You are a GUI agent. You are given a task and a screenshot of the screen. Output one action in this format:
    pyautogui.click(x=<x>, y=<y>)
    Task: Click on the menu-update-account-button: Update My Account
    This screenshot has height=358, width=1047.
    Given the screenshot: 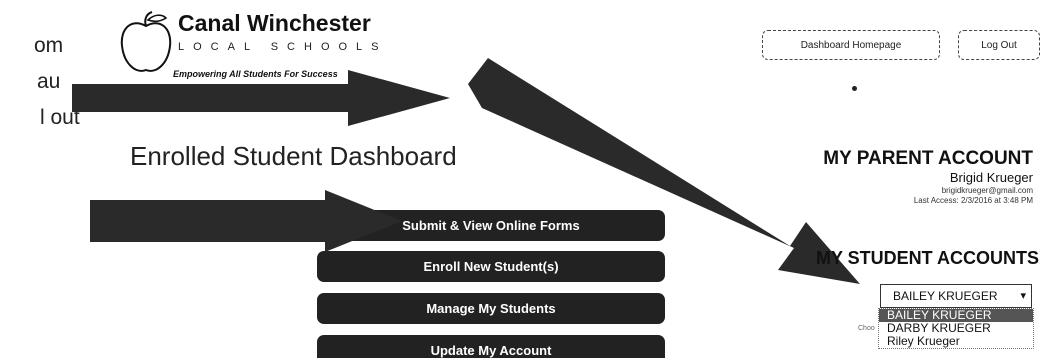 What is the action you would take?
    pyautogui.click(x=491, y=346)
    